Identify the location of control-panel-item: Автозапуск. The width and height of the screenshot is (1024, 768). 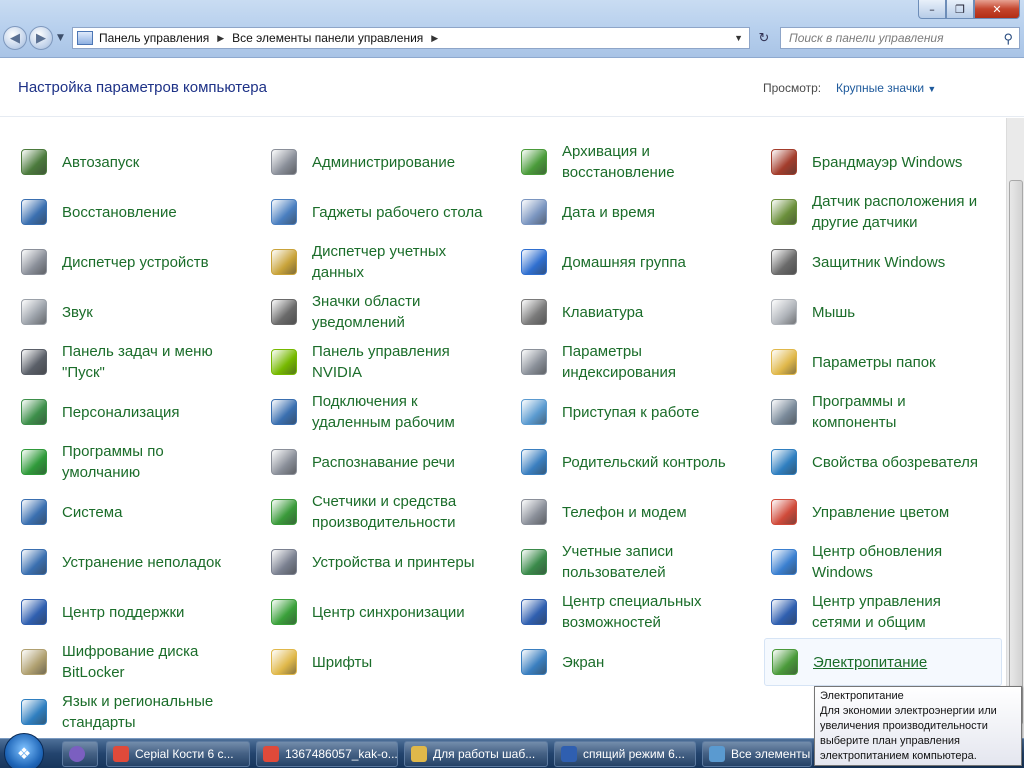
(120, 162).